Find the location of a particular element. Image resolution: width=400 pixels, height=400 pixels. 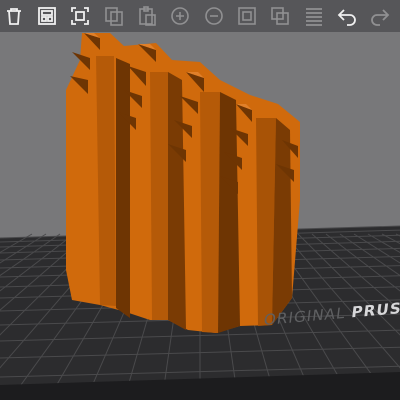

split-icon is located at coordinates (80, 16).